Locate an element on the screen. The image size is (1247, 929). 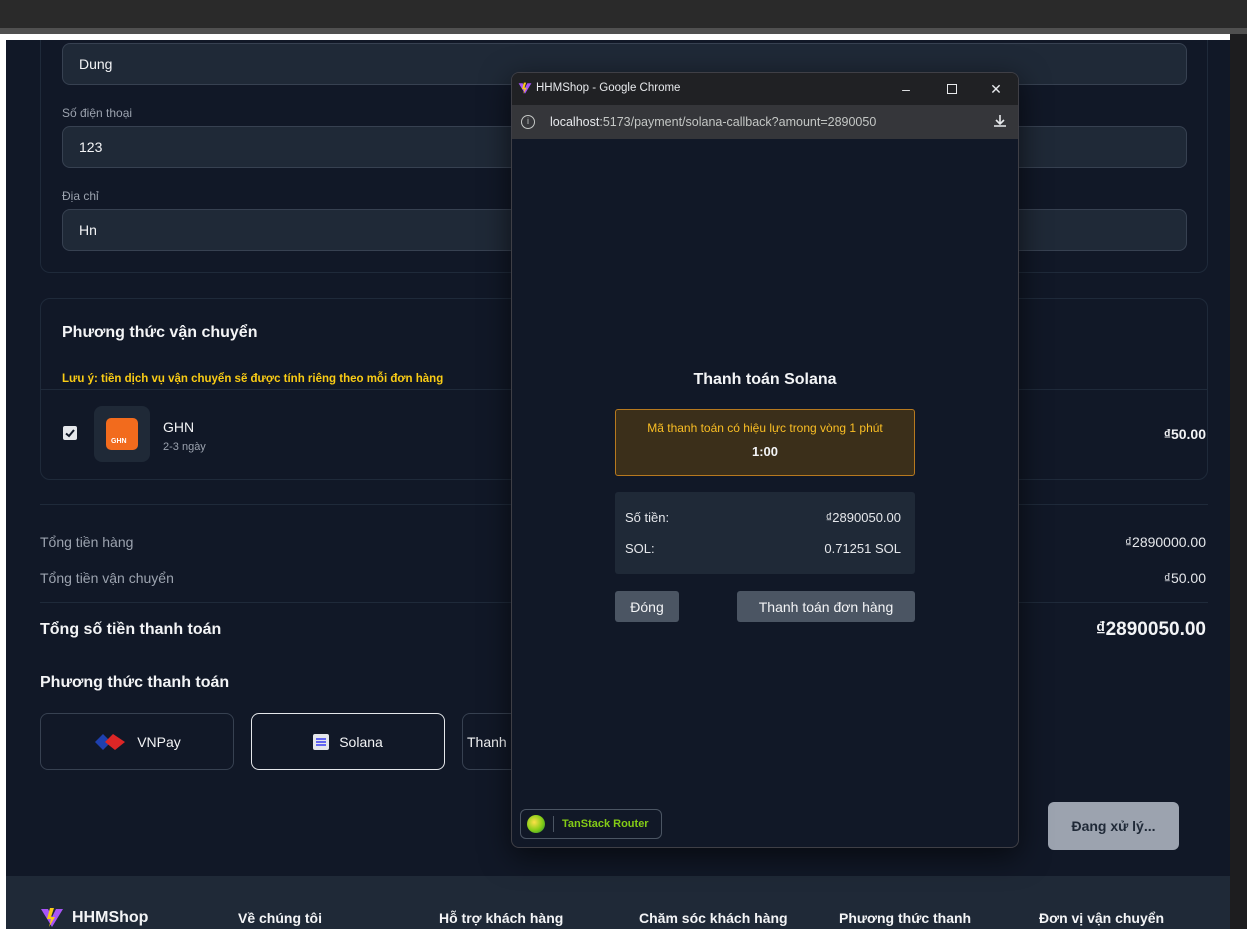
check-icon is located at coordinates (70, 433).